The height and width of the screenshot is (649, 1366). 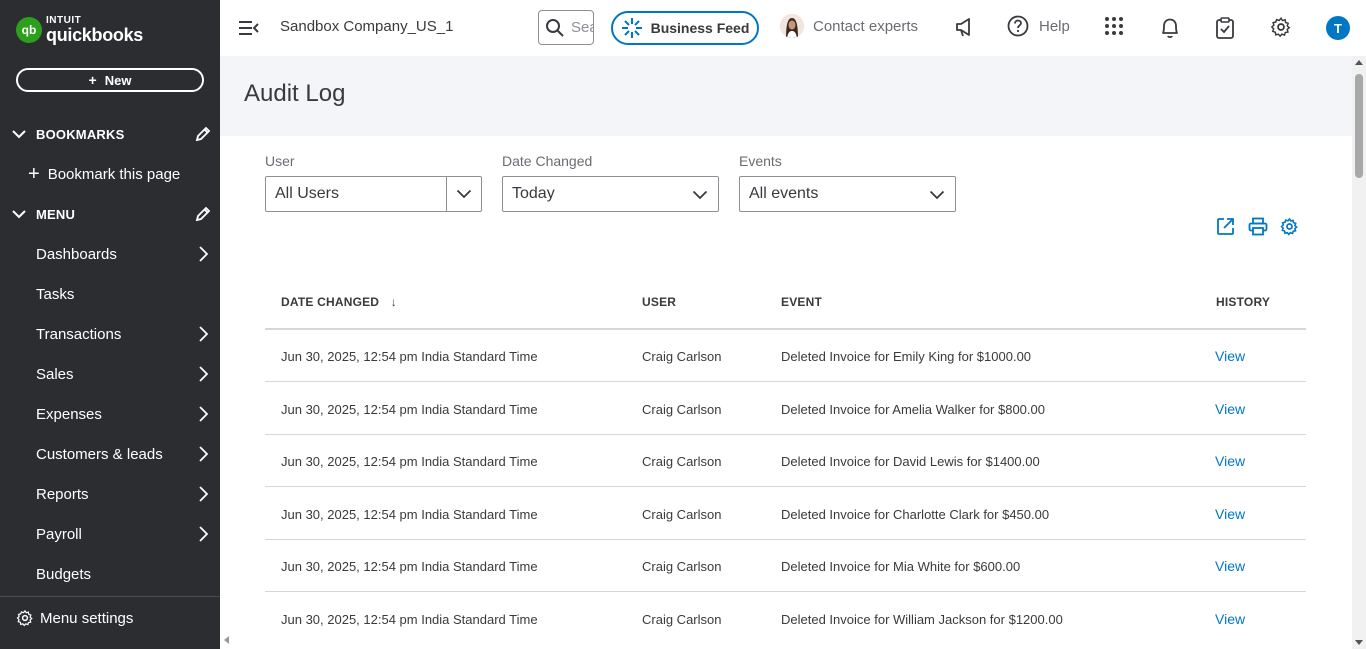 What do you see at coordinates (110, 414) in the screenshot?
I see `sidebar-item-expenses: Expenses` at bounding box center [110, 414].